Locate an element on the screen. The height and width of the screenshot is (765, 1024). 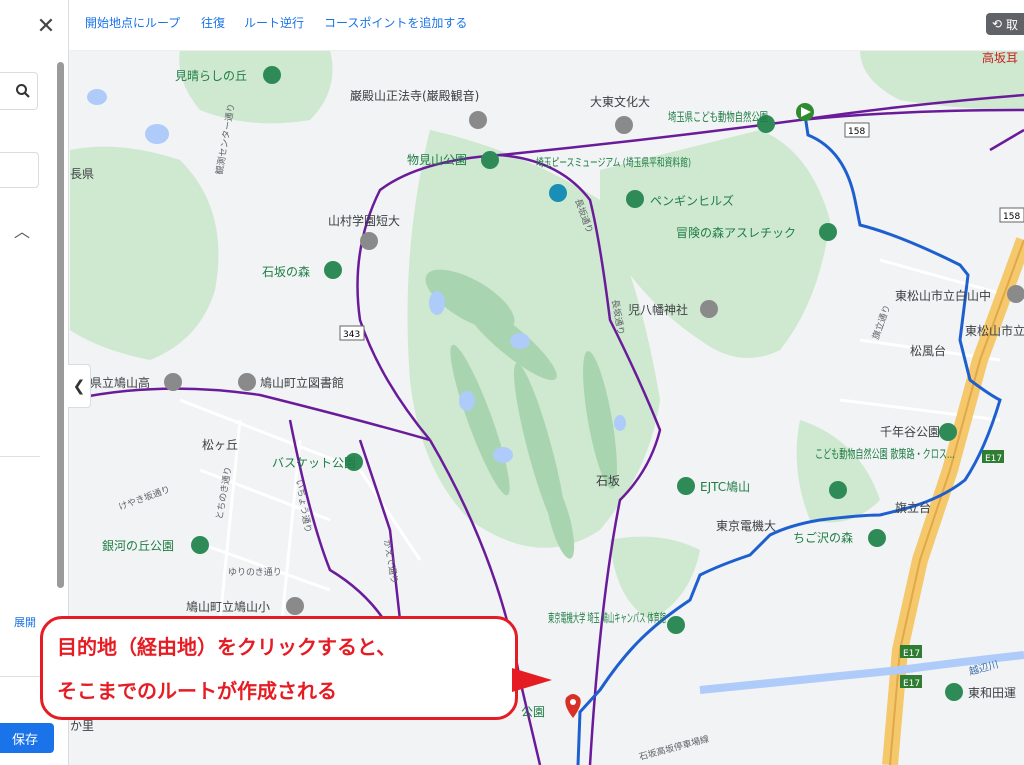
map-label: 松ヶ丘 is located at coordinates (220, 445).